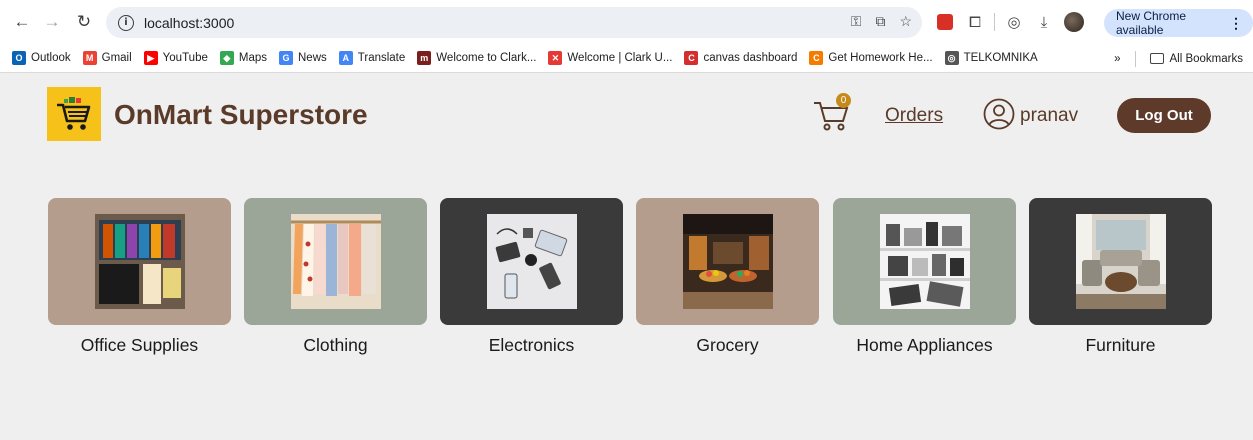  What do you see at coordinates (286, 58) in the screenshot?
I see `bookmark-favicon-icon: G` at bounding box center [286, 58].